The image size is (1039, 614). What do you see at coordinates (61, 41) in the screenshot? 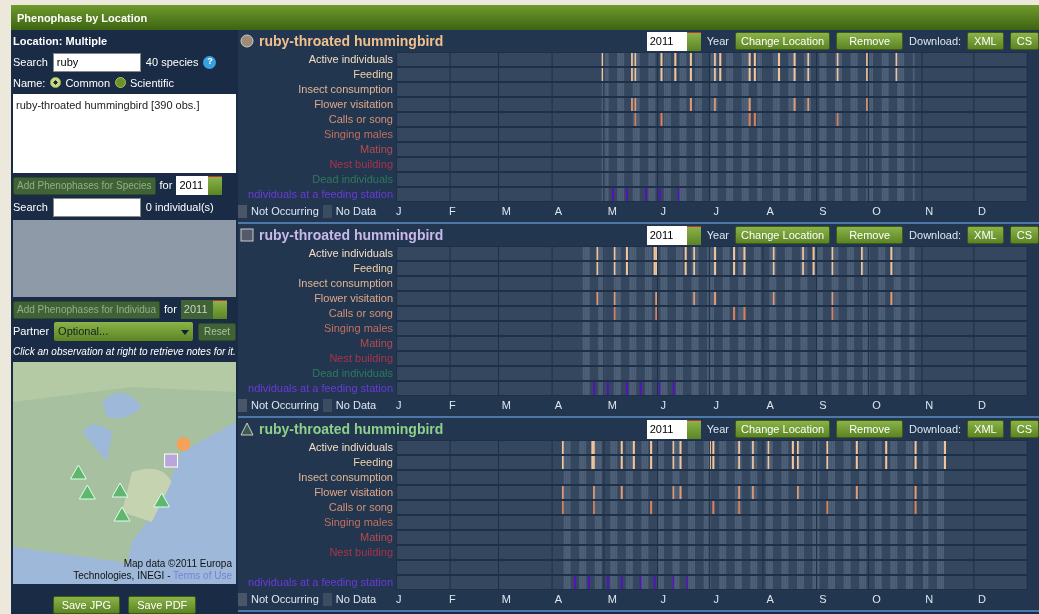
I see `location-label: Location: Multiple` at bounding box center [61, 41].